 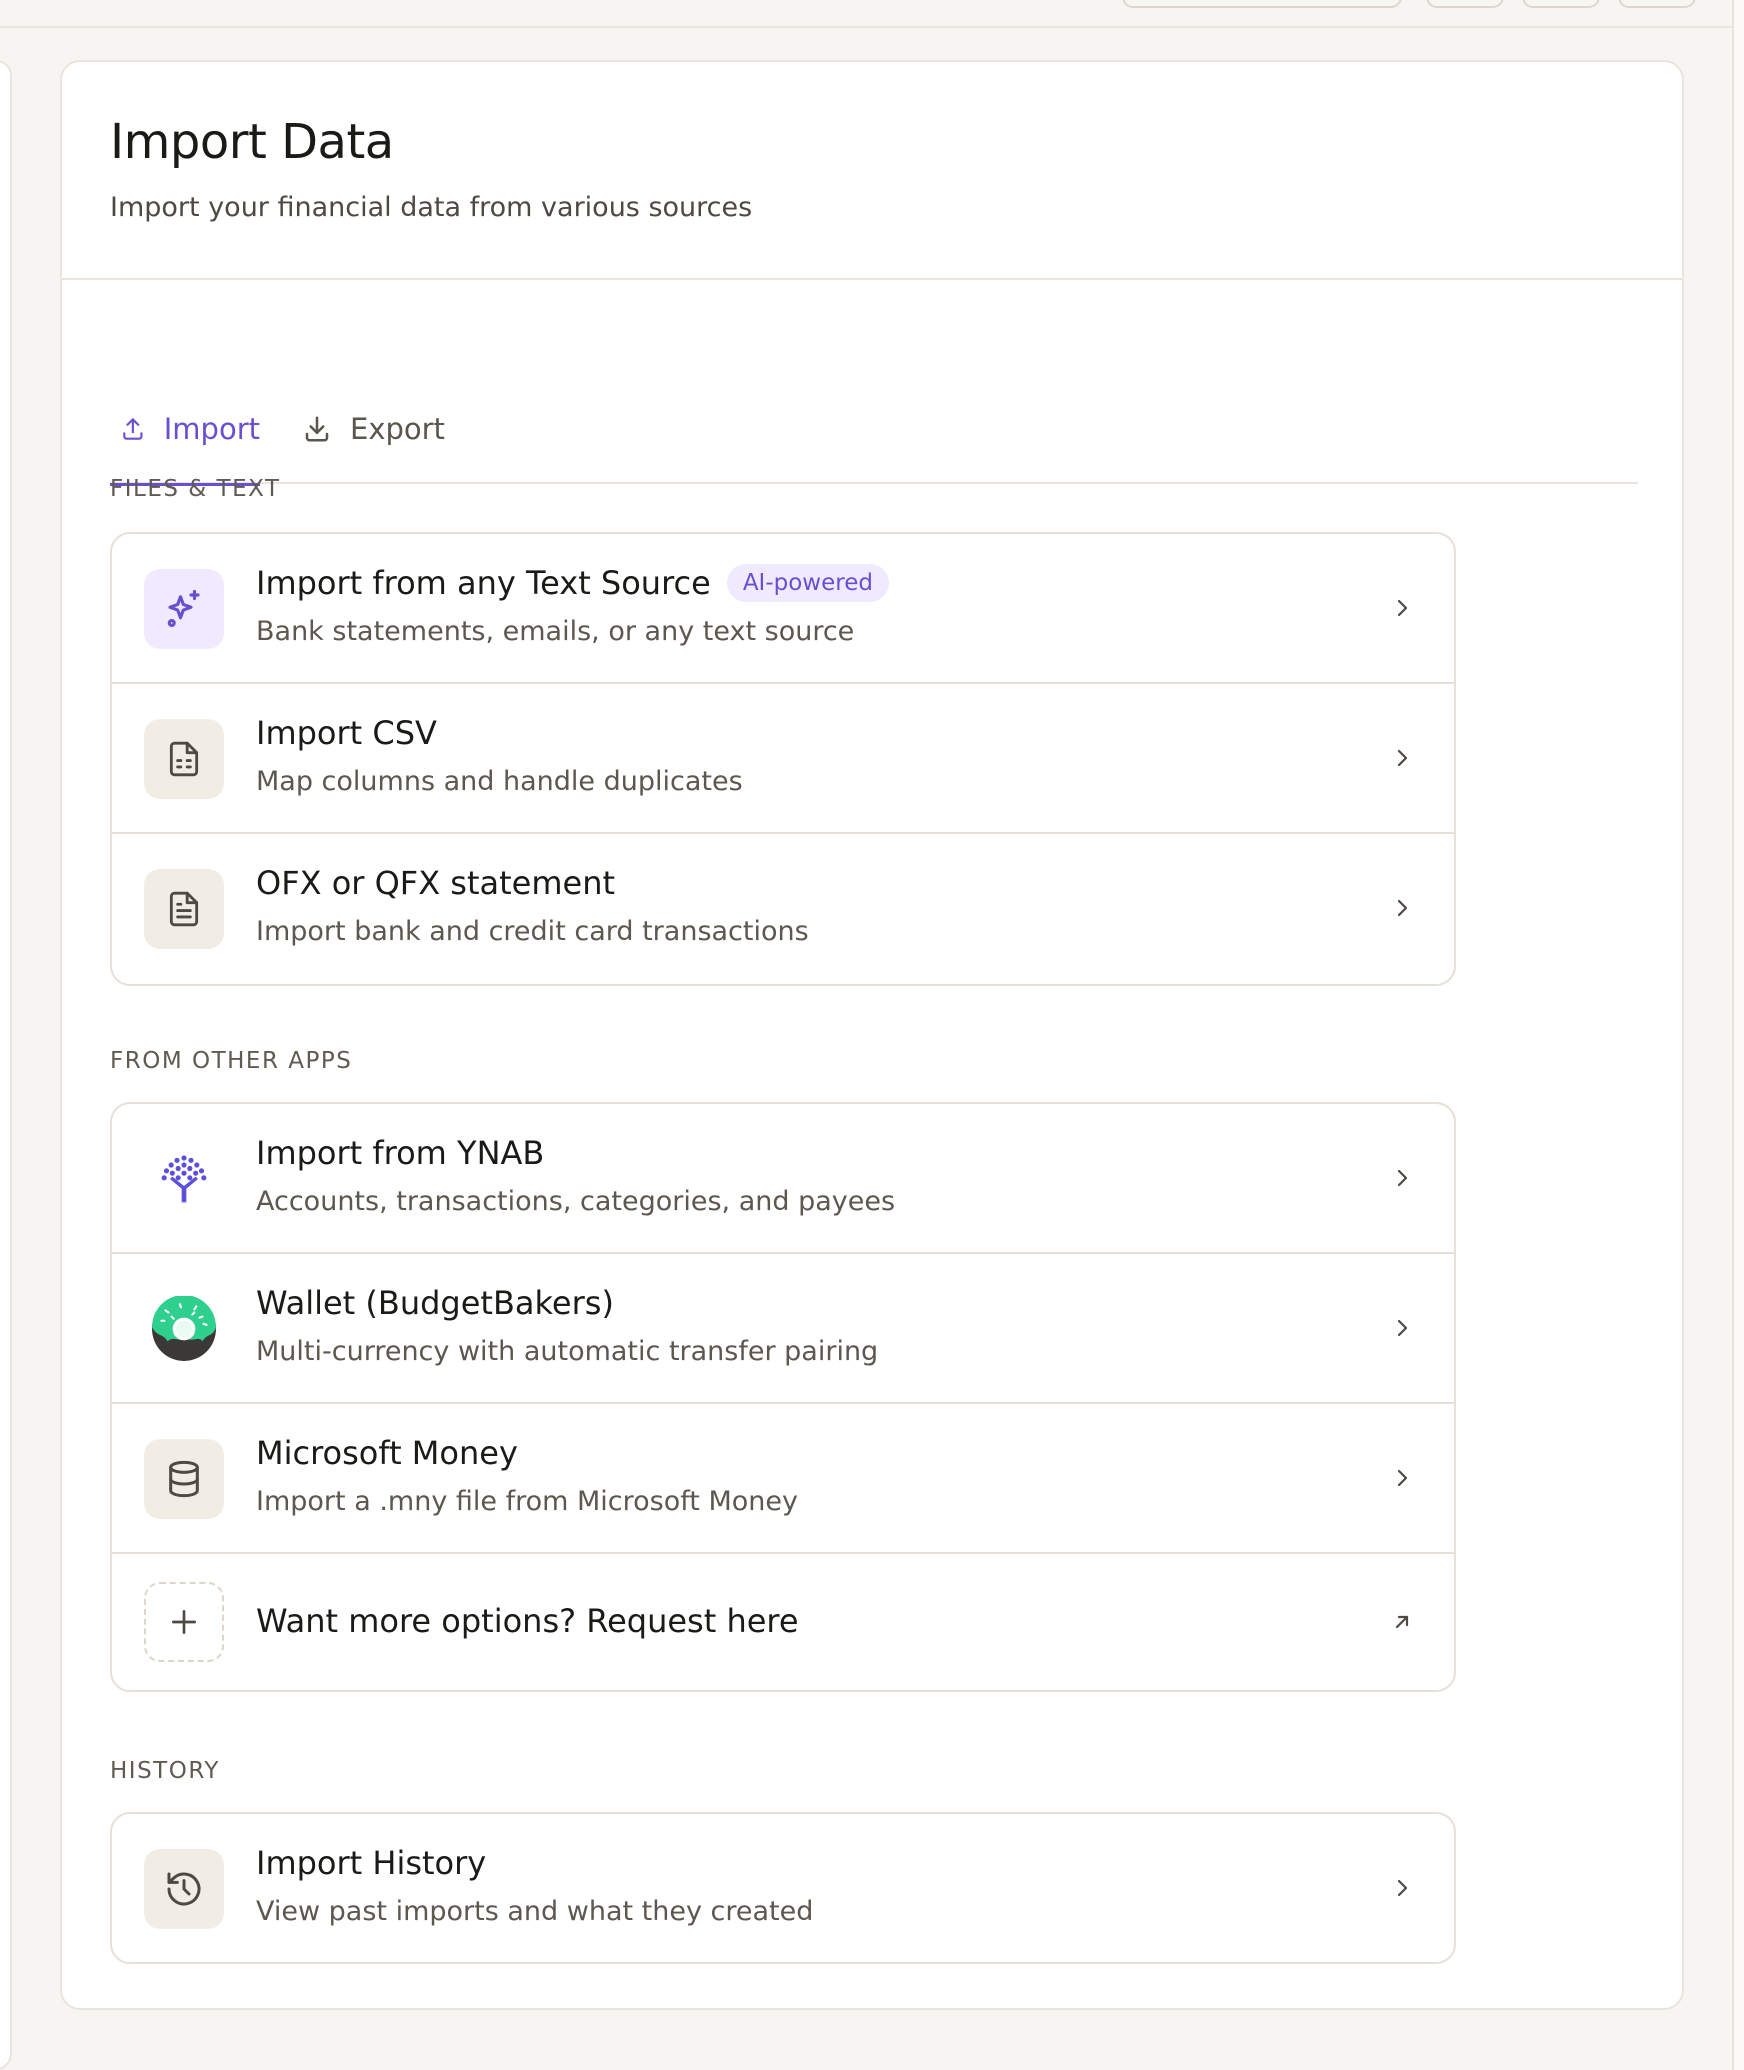 I want to click on database-icon, so click(x=184, y=1479).